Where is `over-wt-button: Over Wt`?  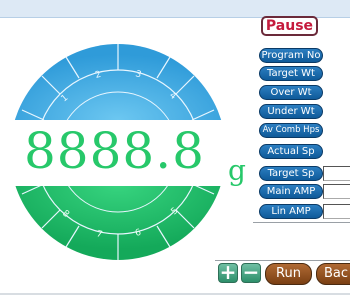
over-wt-button: Over Wt is located at coordinates (291, 92).